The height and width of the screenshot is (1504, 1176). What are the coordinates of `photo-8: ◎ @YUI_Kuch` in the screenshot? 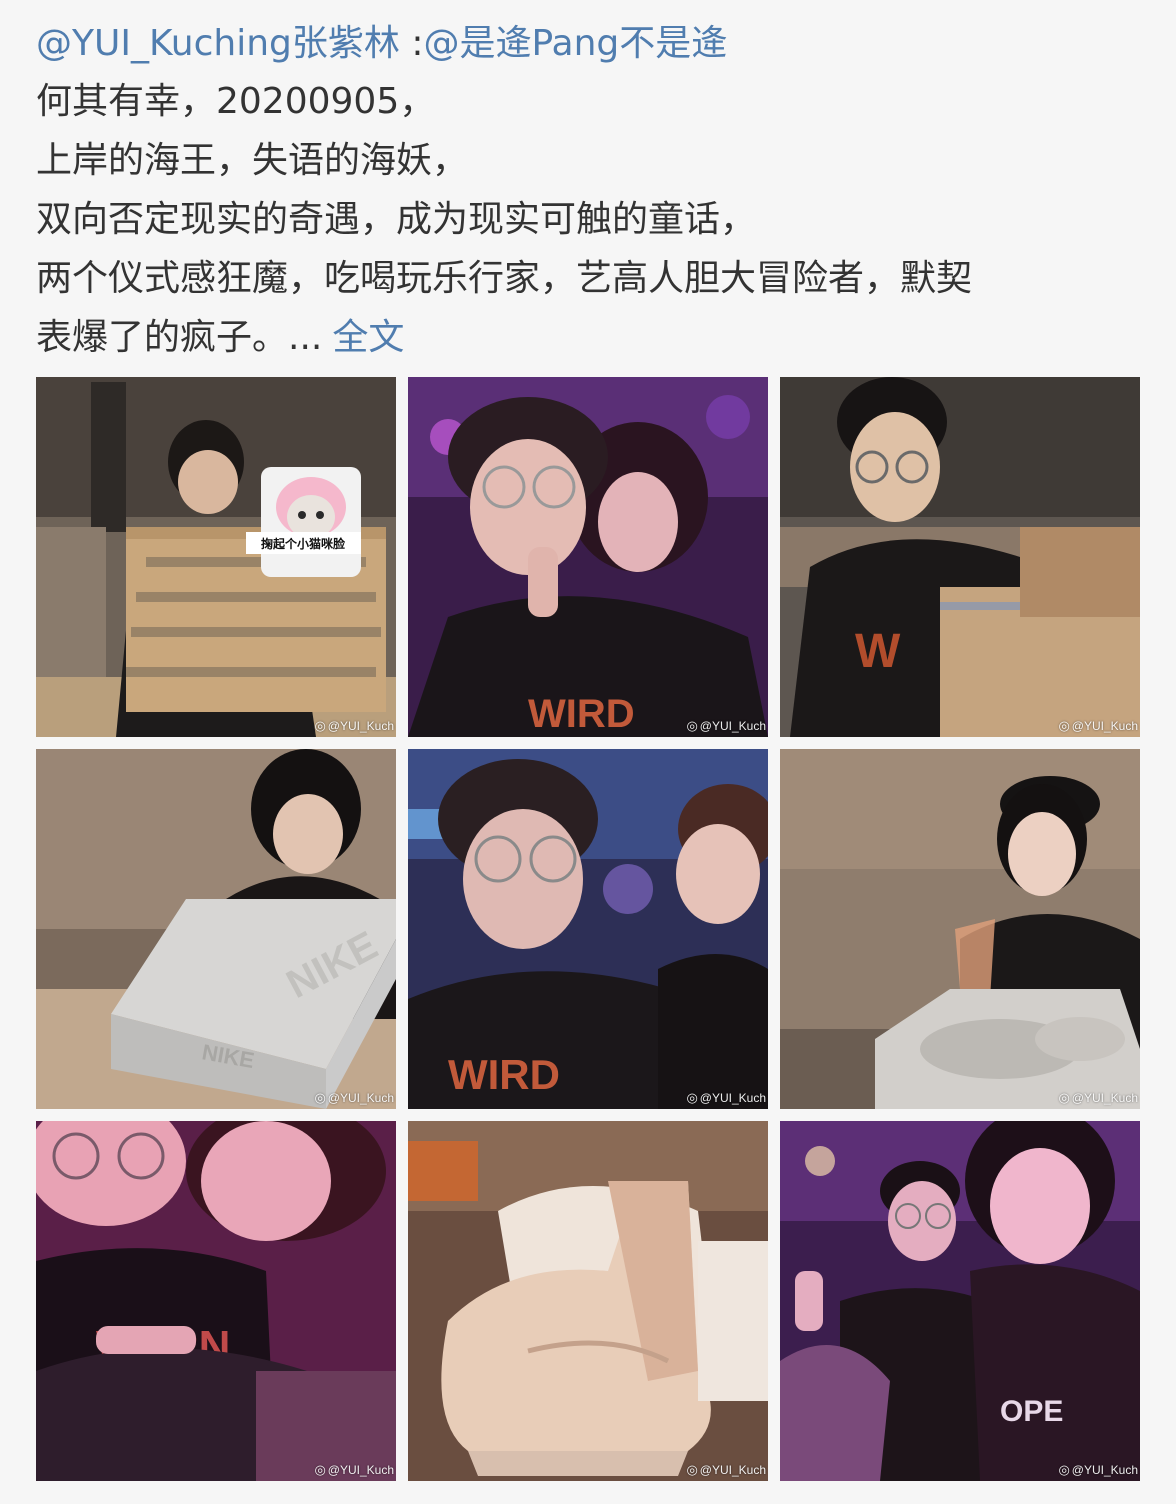 It's located at (588, 1301).